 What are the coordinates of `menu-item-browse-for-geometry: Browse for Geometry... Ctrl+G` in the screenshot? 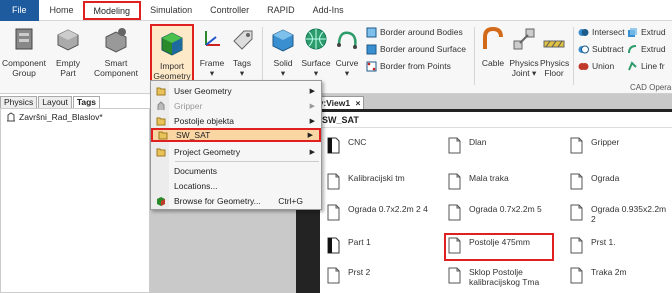 It's located at (236, 201).